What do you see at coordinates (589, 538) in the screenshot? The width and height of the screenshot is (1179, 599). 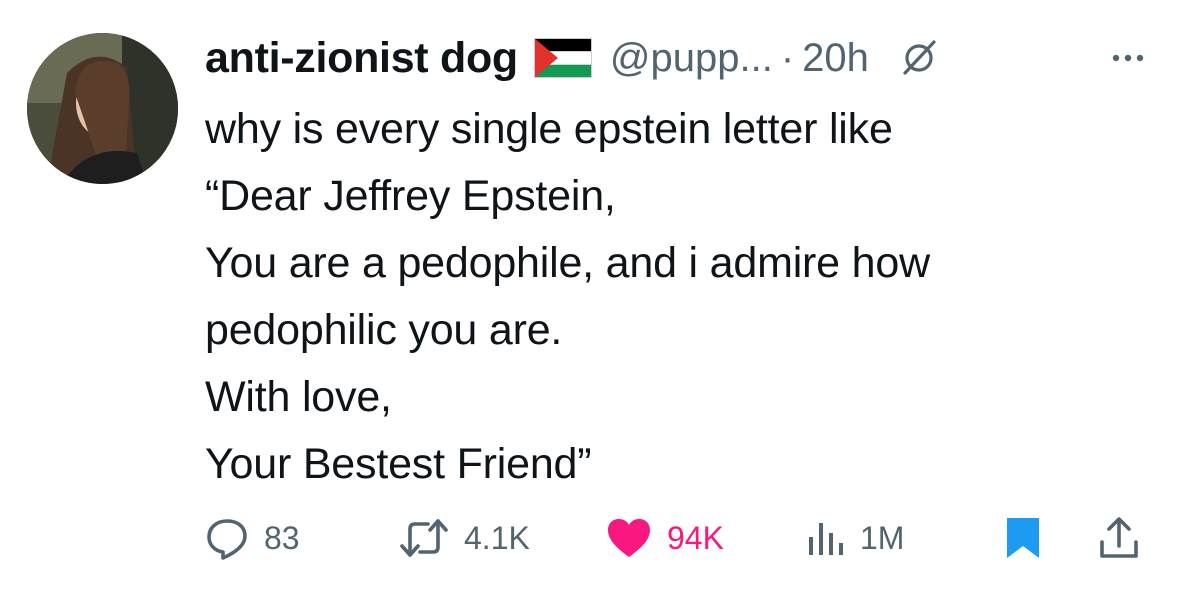 I see `action-bar: 83 4.1K 94K 1M` at bounding box center [589, 538].